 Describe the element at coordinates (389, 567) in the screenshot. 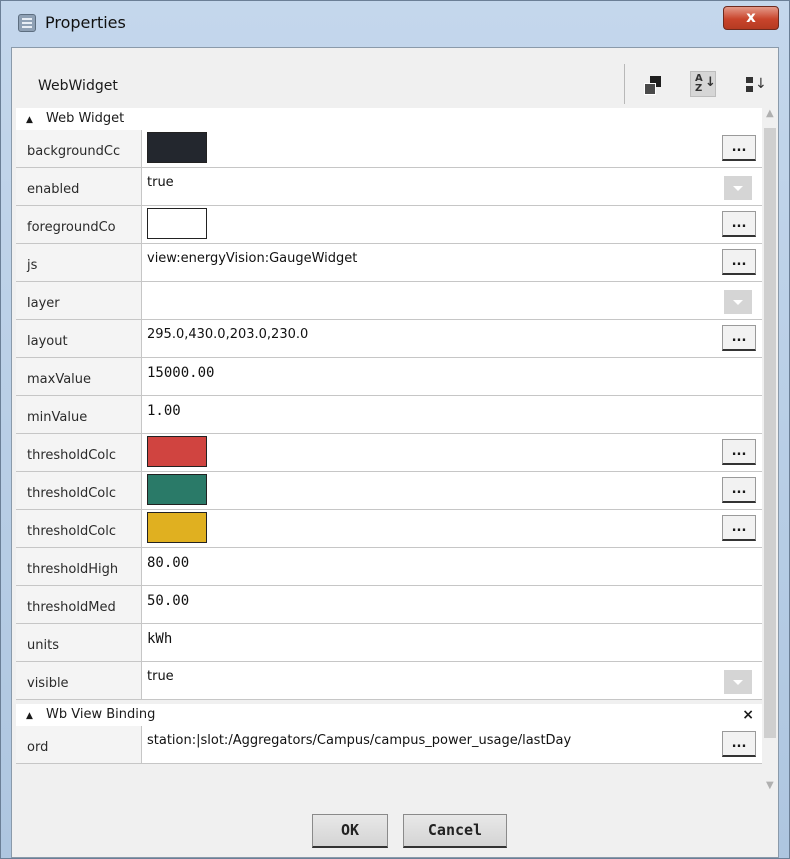

I see `property-row: thresholdHigh 80.00` at that location.